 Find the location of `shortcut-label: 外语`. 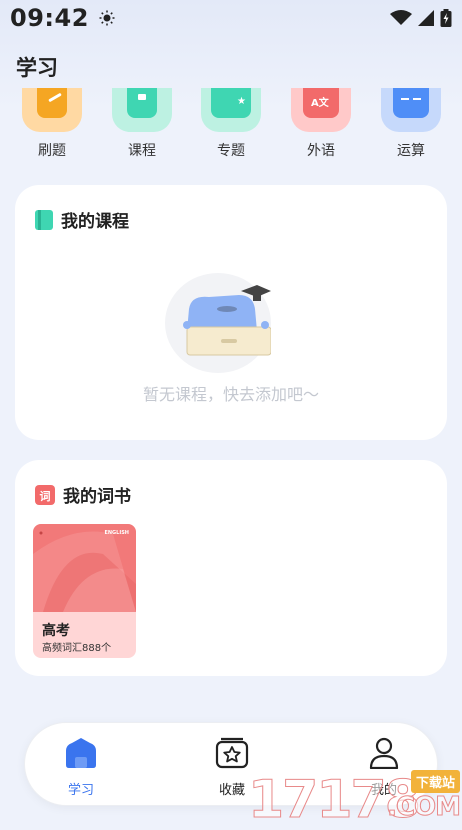

shortcut-label: 外语 is located at coordinates (321, 151).